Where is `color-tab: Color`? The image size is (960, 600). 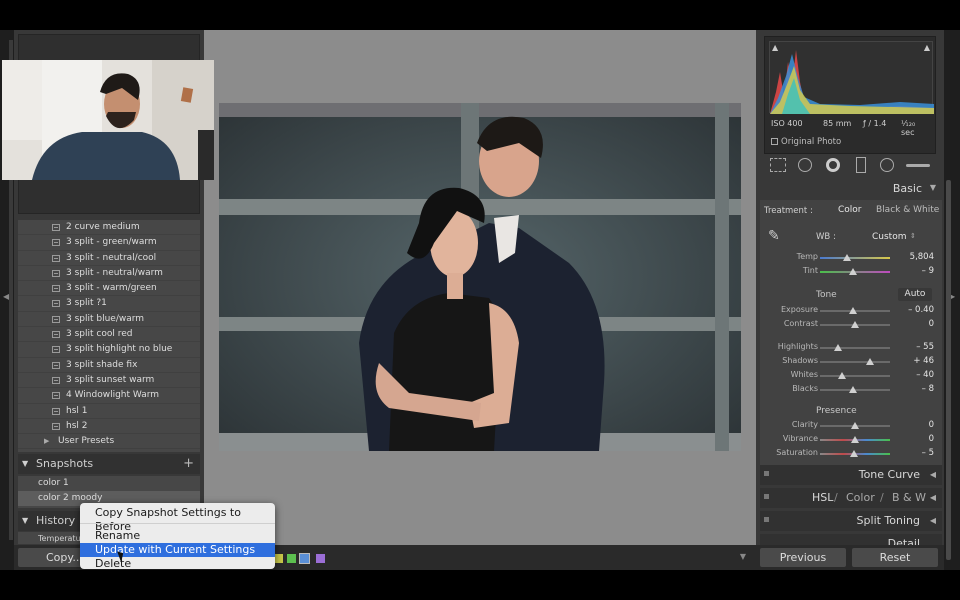 color-tab: Color is located at coordinates (860, 497).